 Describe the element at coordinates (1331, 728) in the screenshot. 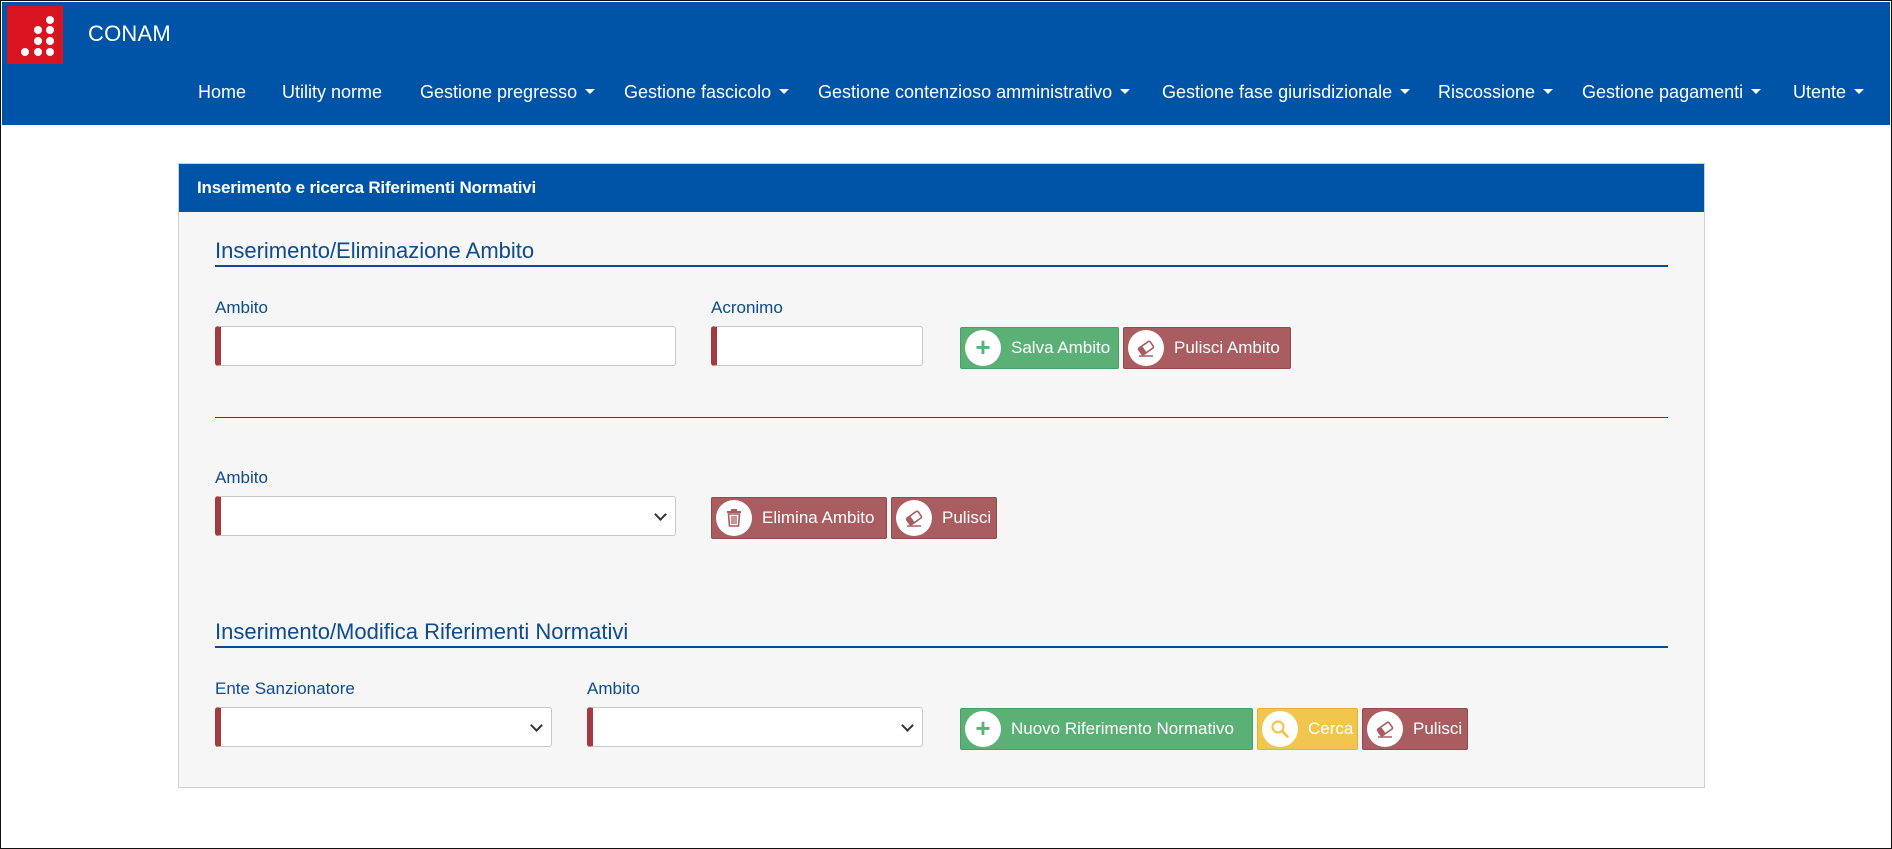

I see `cerca-label: Cerca` at that location.